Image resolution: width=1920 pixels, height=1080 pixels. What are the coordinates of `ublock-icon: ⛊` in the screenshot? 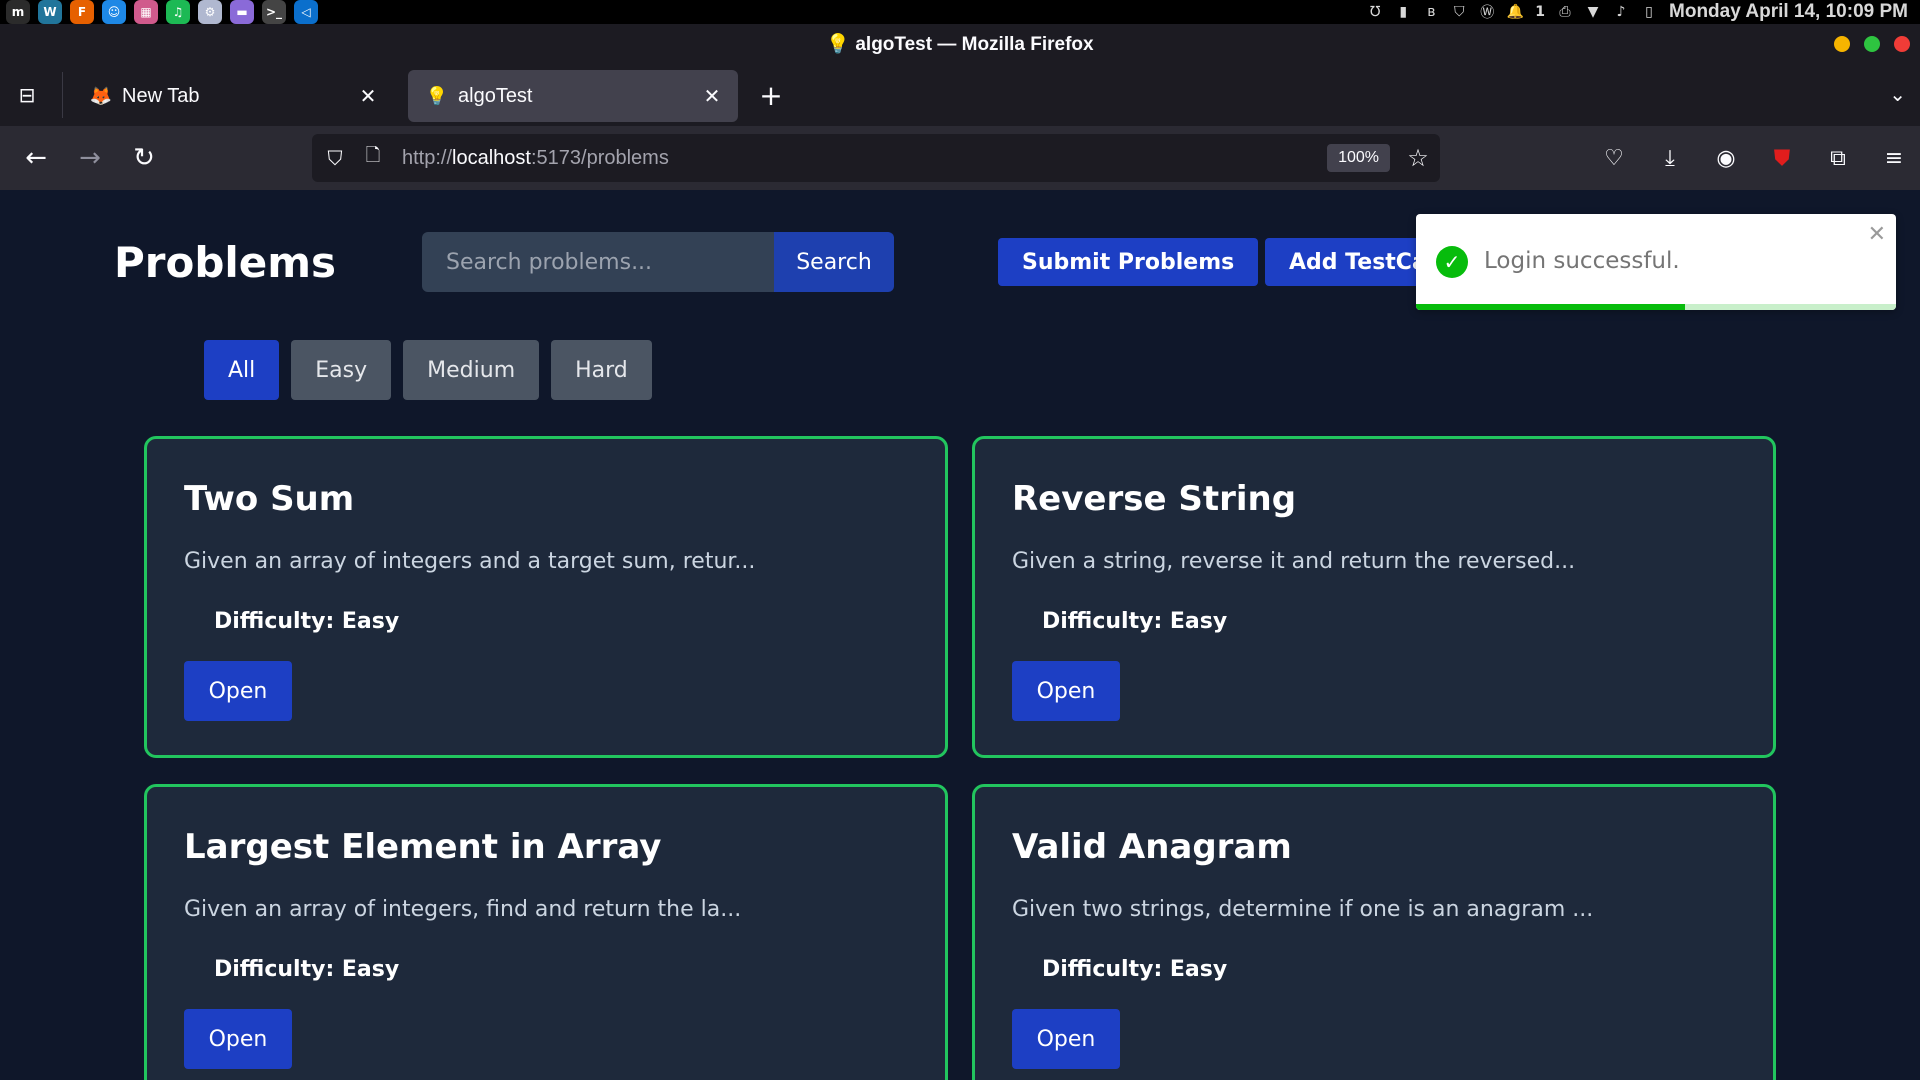 It's located at (1782, 158).